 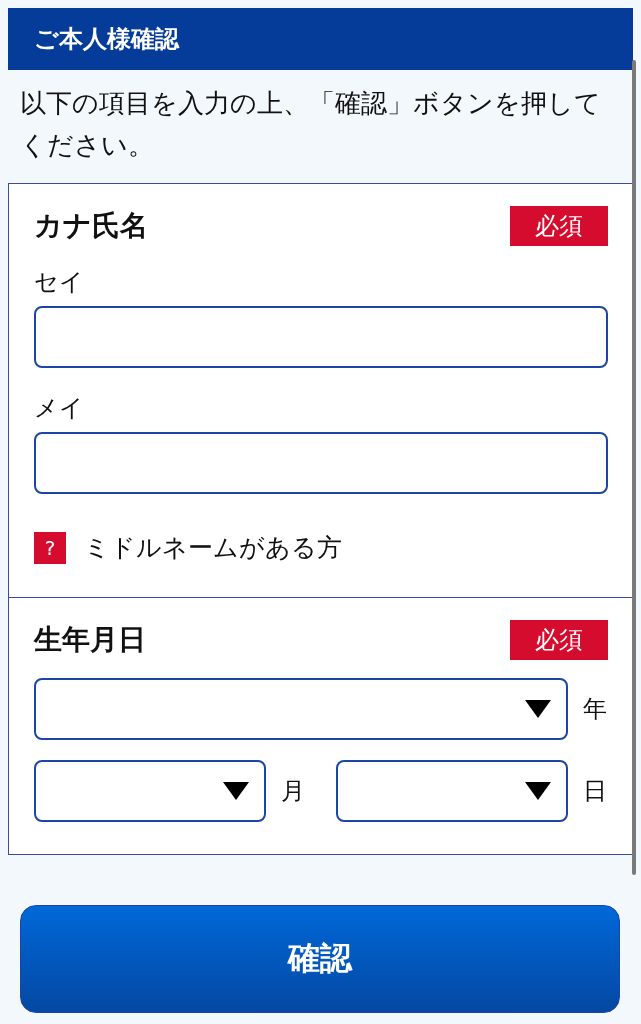 I want to click on date-unit-label: 日, so click(x=594, y=791).